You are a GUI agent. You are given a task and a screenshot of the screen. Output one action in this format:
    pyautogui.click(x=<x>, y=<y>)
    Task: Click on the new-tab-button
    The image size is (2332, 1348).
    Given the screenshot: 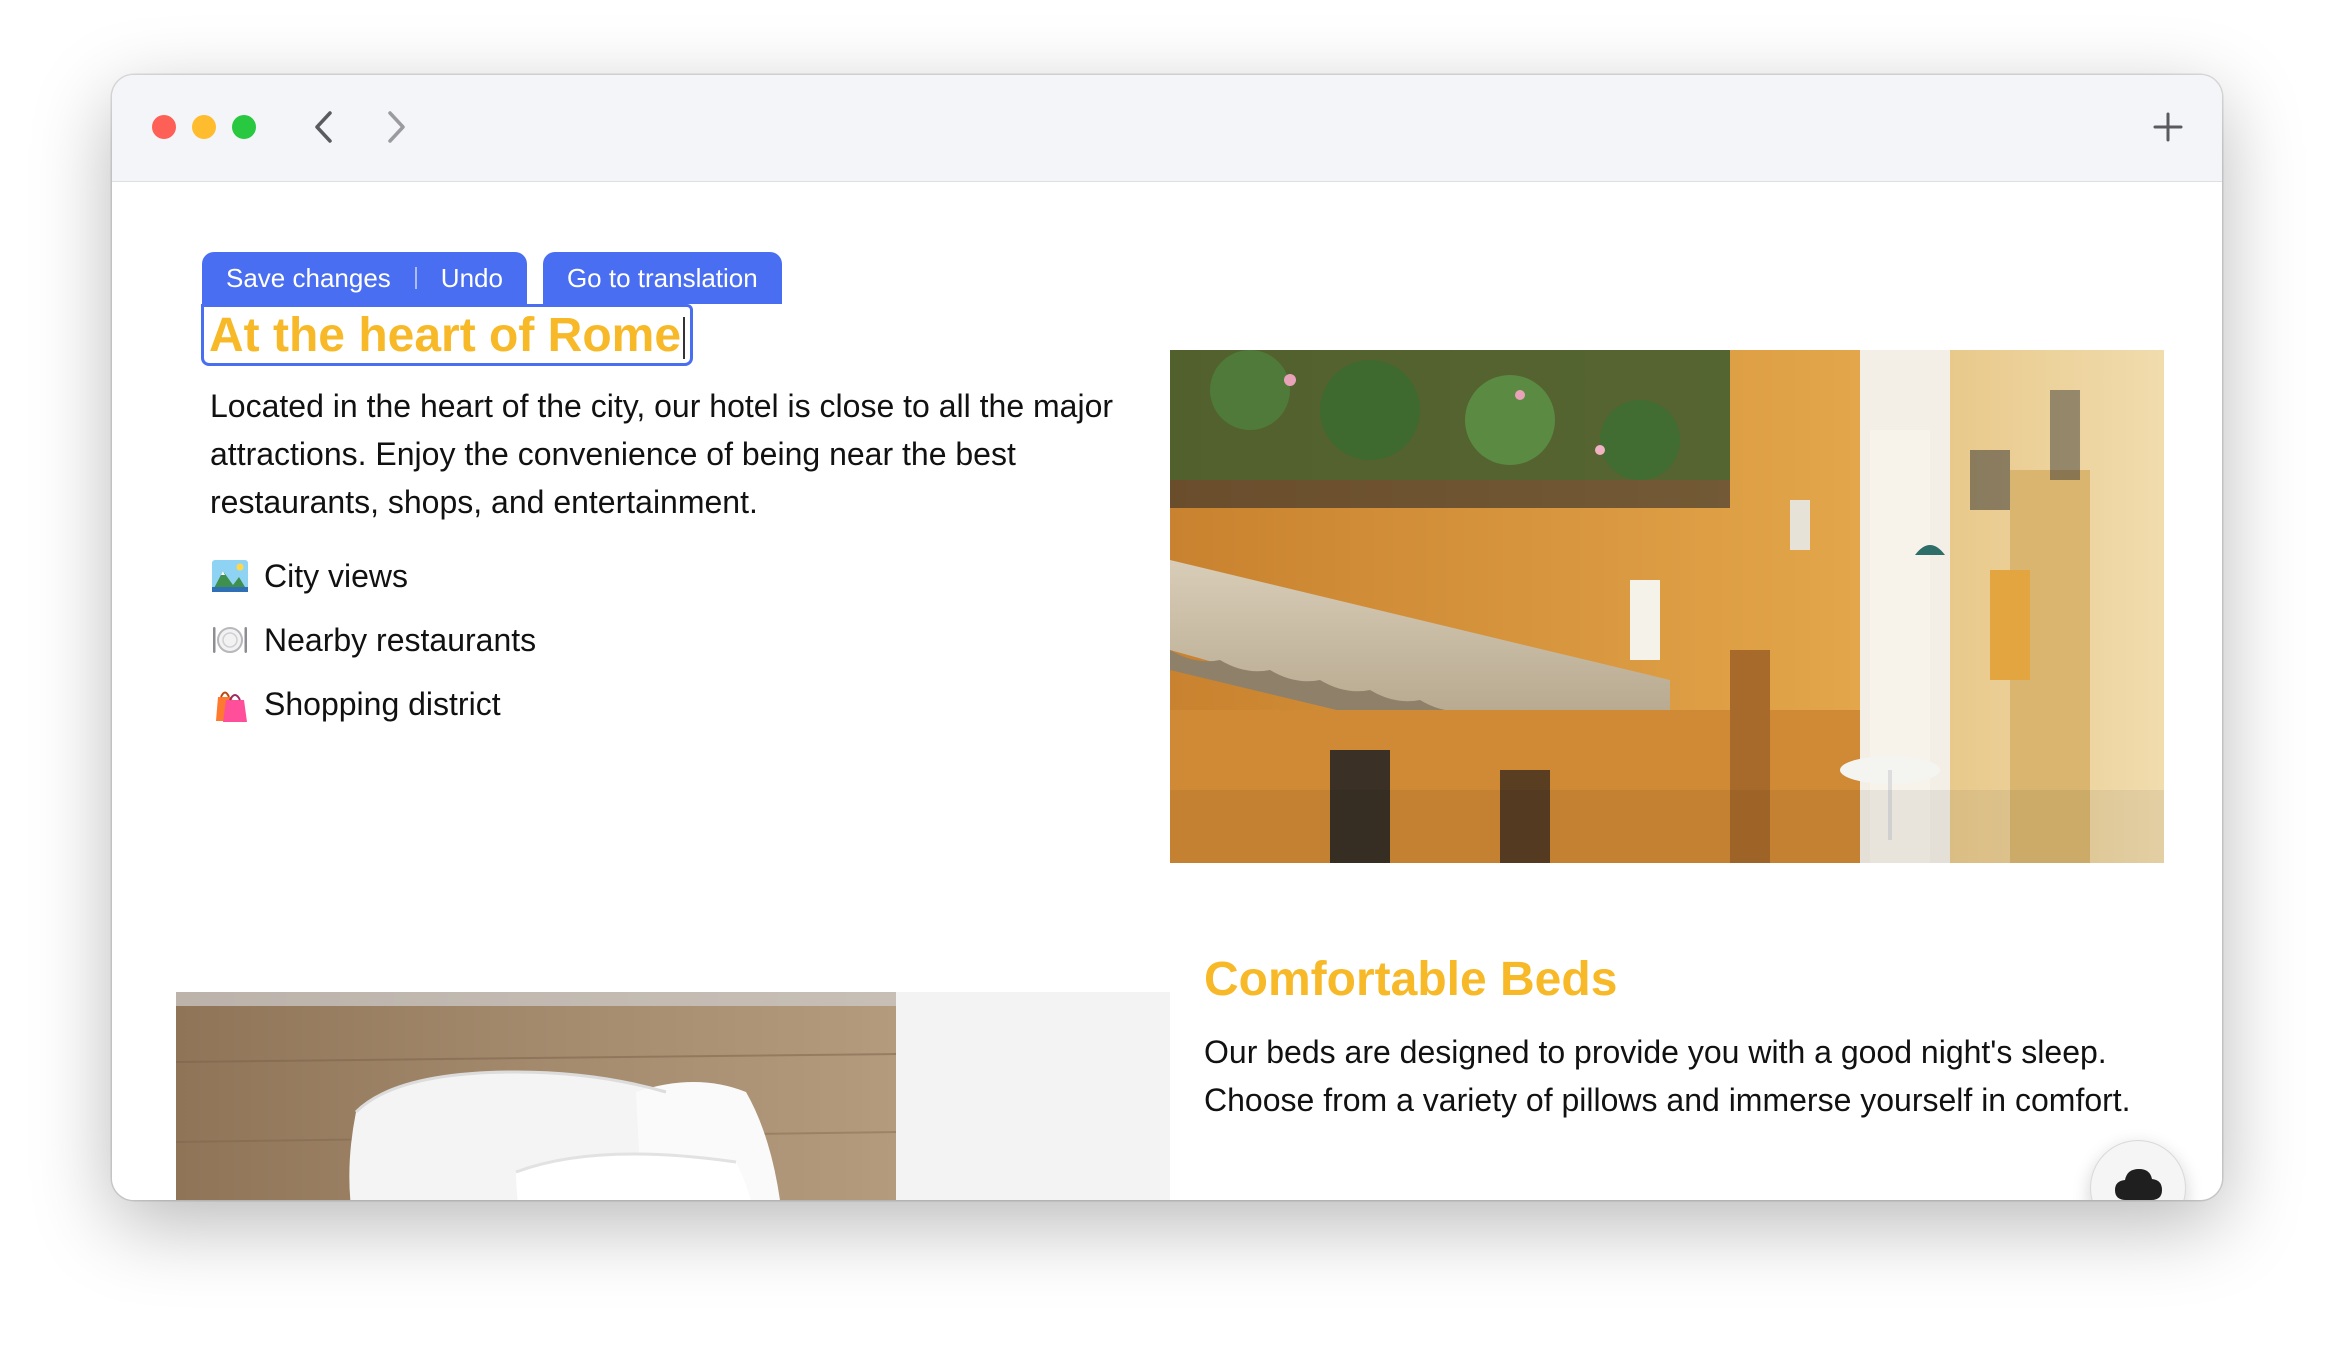 What is the action you would take?
    pyautogui.click(x=2168, y=127)
    